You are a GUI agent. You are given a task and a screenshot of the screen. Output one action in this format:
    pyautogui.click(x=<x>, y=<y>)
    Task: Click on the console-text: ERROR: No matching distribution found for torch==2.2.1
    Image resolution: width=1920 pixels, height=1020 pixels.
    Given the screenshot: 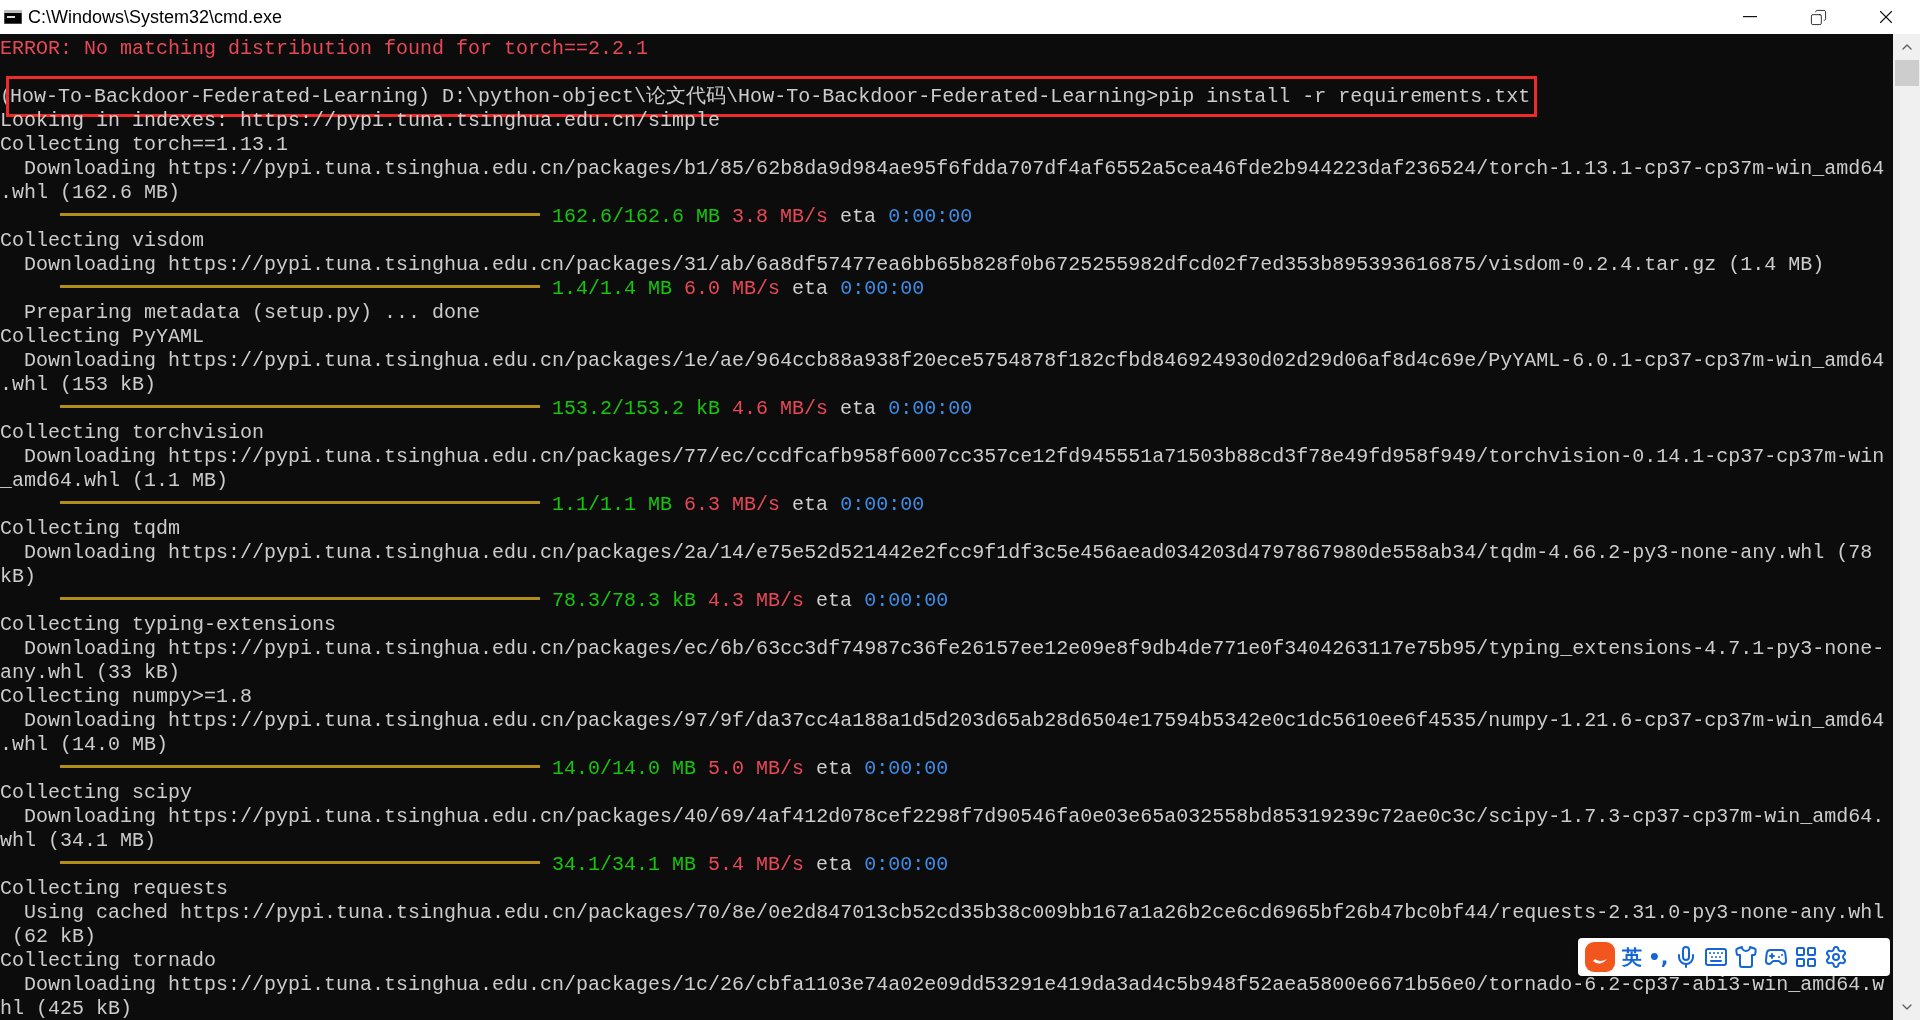 What is the action you would take?
    pyautogui.click(x=324, y=48)
    